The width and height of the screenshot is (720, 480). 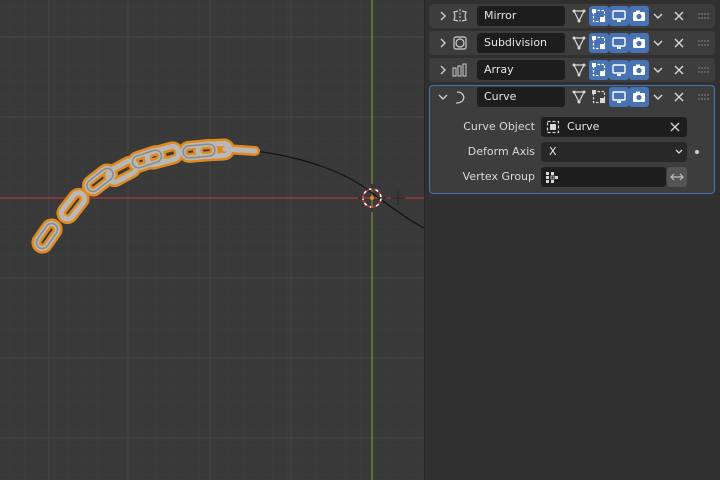 I want to click on curve-object-row: Curve Object Curve, so click(x=572, y=127).